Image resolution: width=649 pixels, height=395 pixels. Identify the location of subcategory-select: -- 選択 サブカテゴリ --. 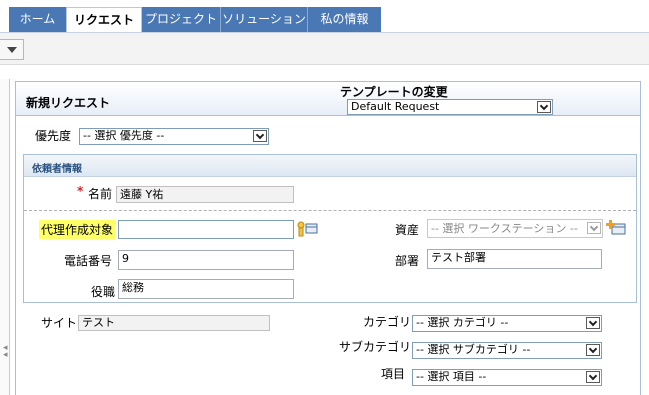
(507, 350).